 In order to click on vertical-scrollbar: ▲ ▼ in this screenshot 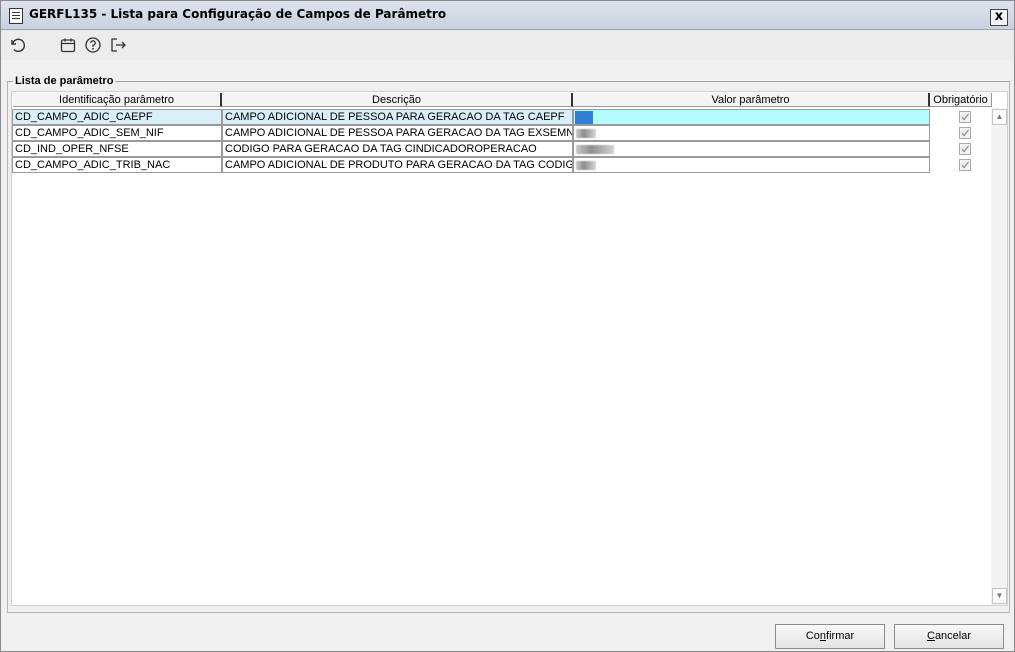, I will do `click(999, 356)`.